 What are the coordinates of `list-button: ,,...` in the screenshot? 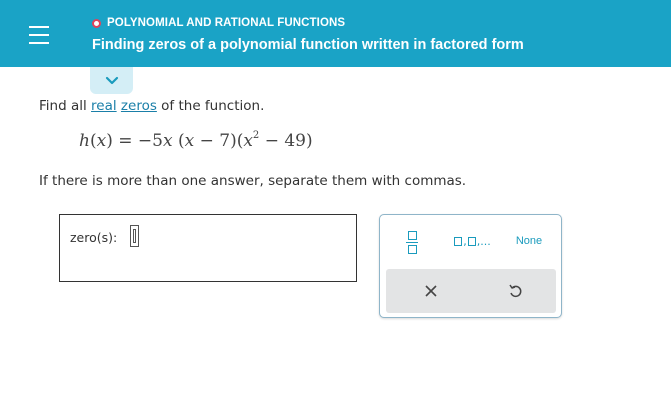 It's located at (472, 241).